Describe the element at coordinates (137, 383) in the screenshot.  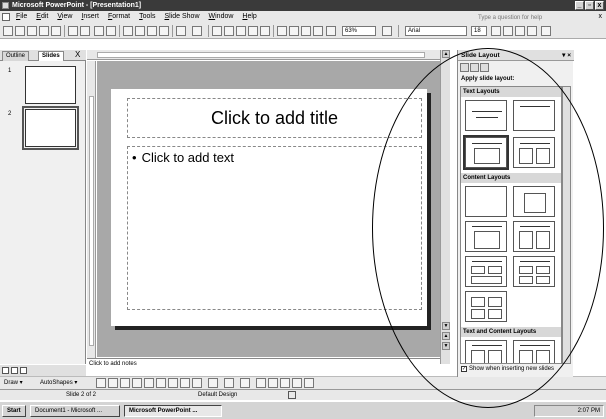
I see `oval-icon` at that location.